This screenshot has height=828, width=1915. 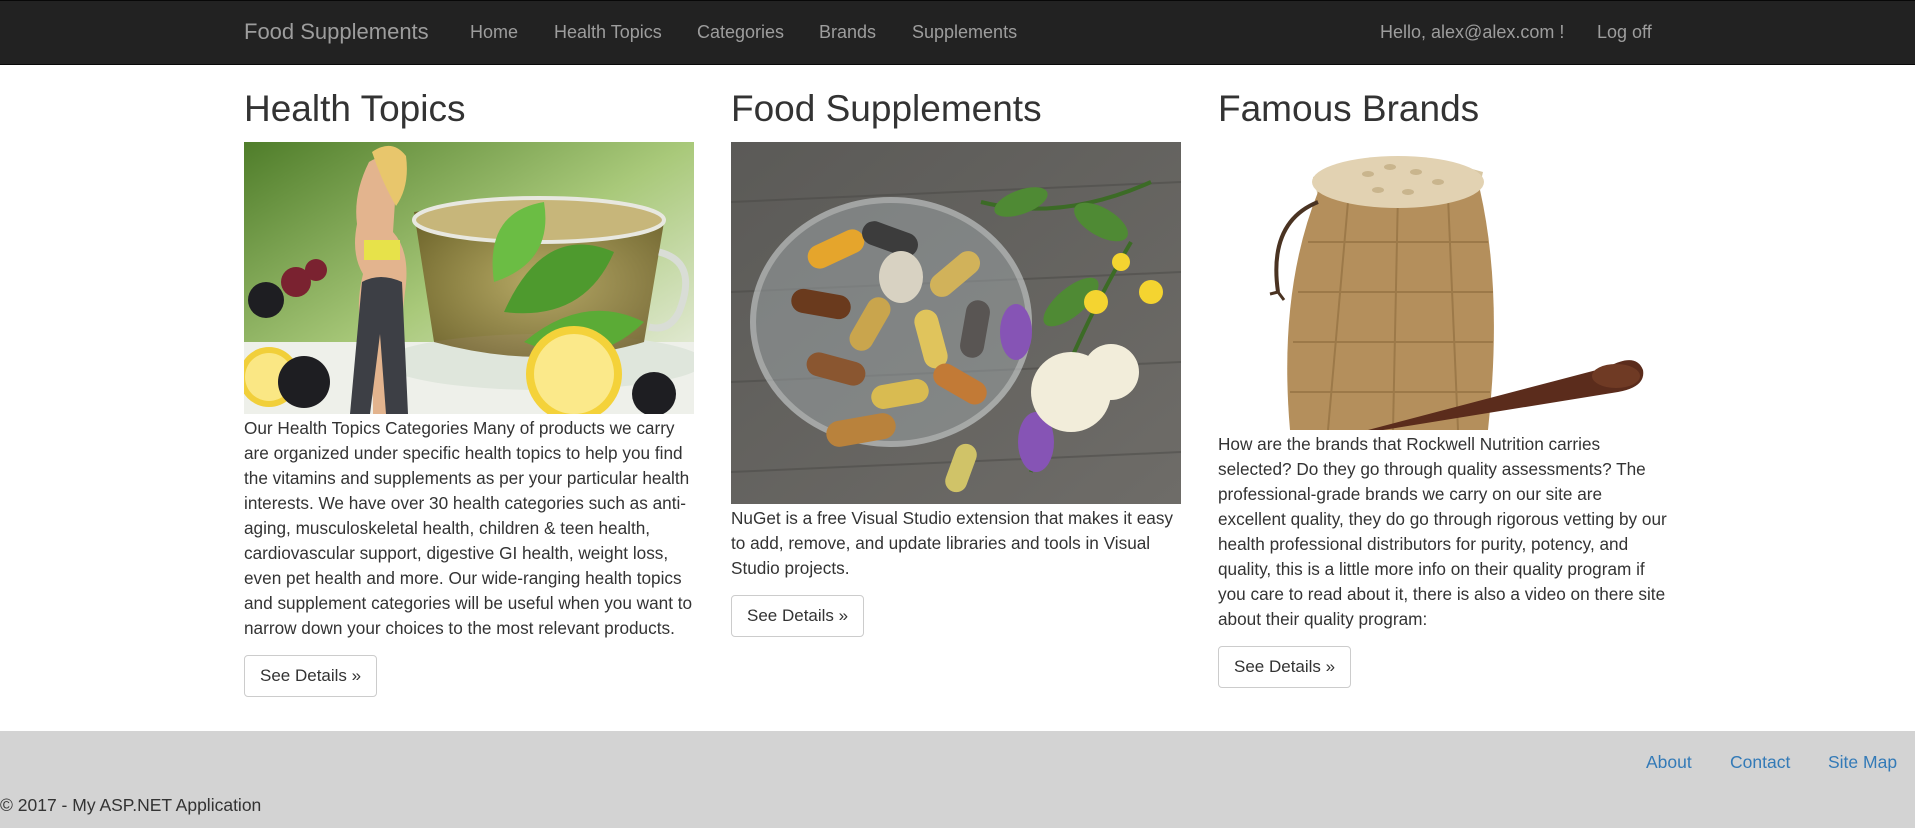 What do you see at coordinates (469, 278) in the screenshot?
I see `tea-mint-lemon-berries-woman-icon` at bounding box center [469, 278].